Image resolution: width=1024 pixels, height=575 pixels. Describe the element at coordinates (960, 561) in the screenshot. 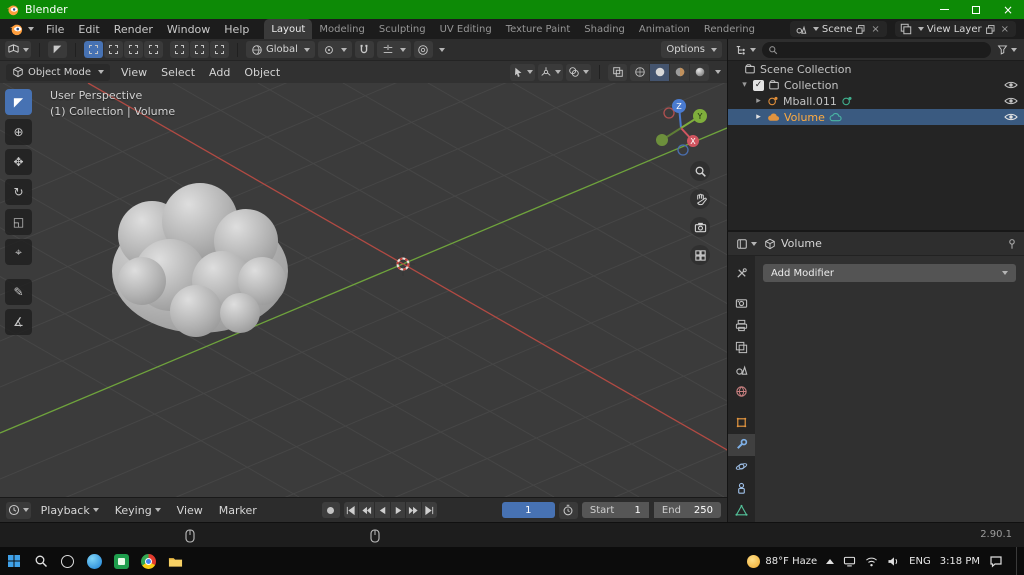

I see `clock-time: 3:18 PM` at that location.